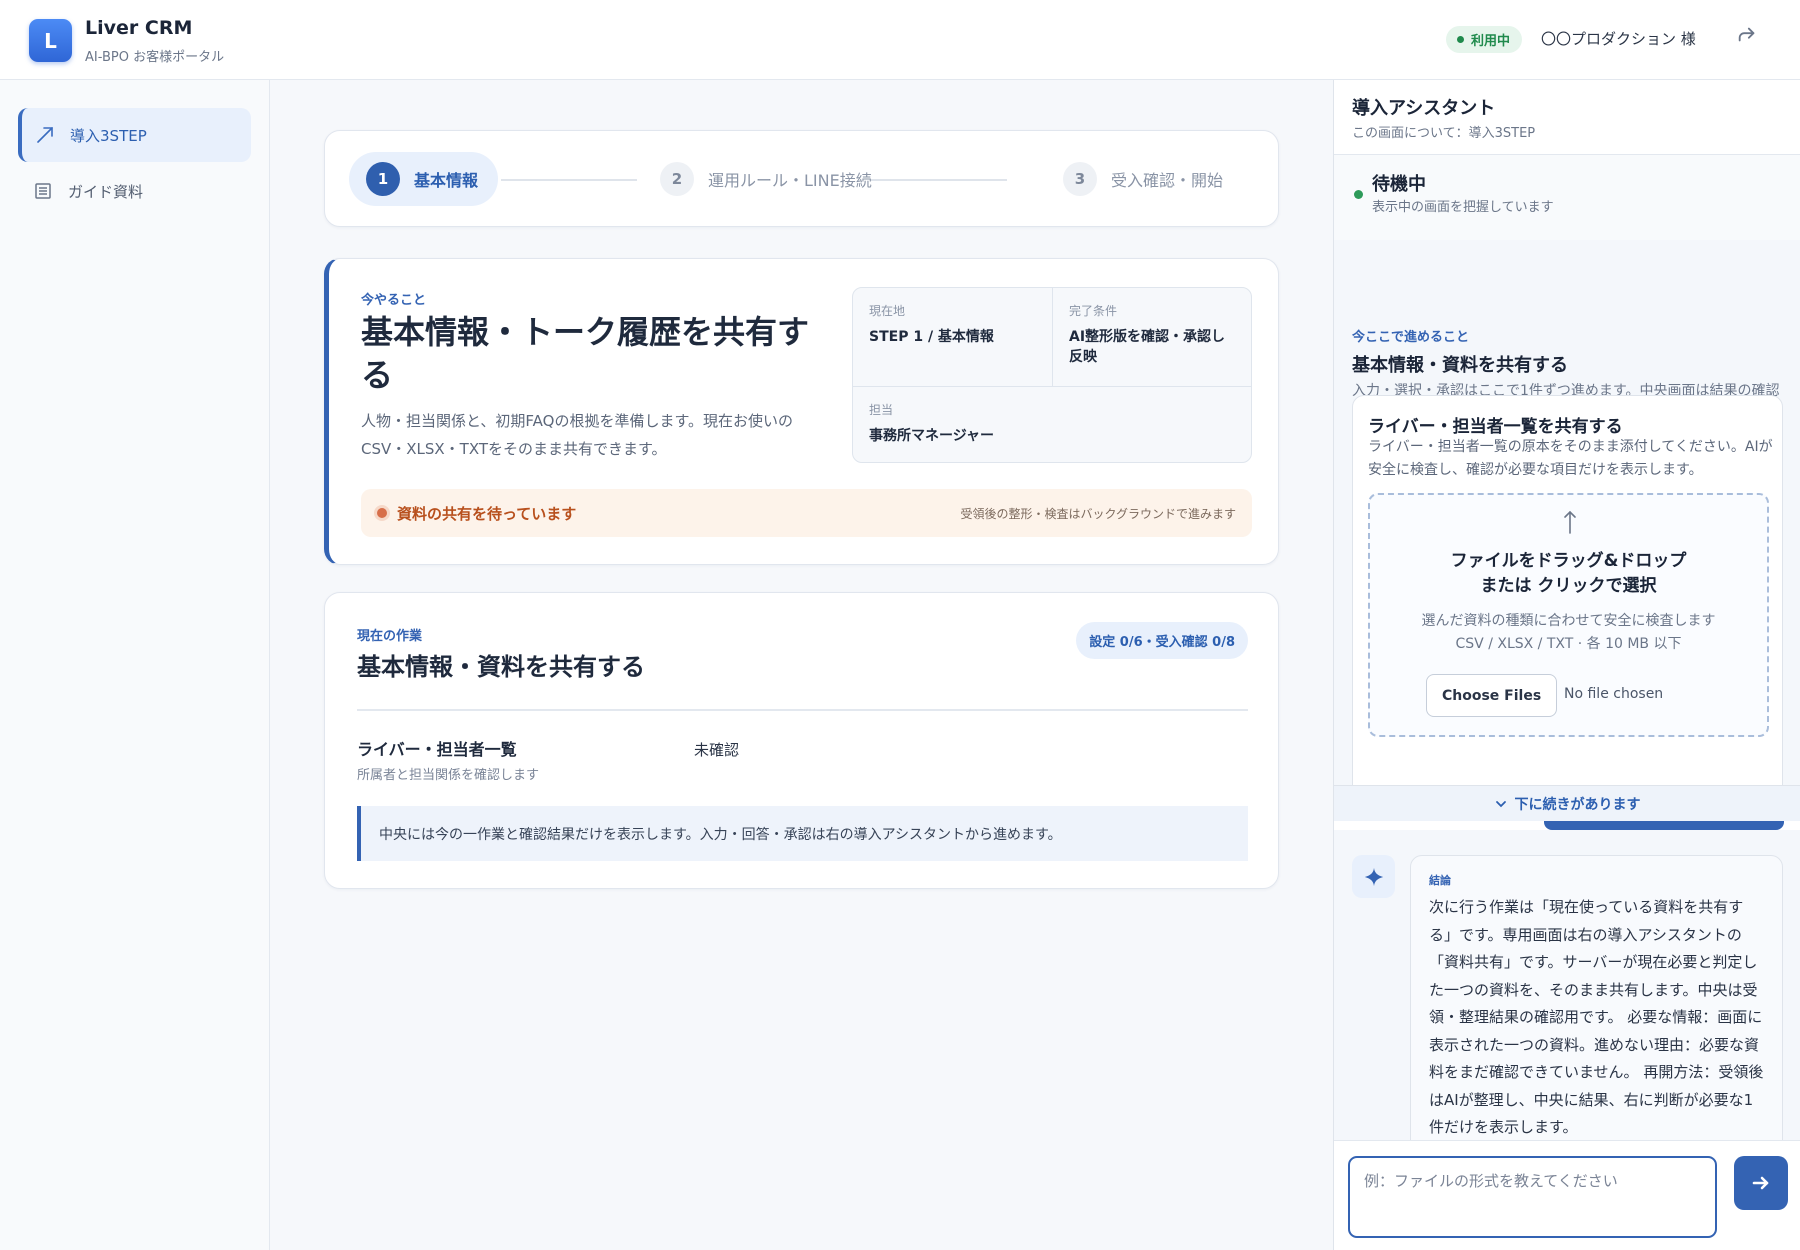  I want to click on upload-title: ライバー・担当者一覧を共有する, so click(1495, 427).